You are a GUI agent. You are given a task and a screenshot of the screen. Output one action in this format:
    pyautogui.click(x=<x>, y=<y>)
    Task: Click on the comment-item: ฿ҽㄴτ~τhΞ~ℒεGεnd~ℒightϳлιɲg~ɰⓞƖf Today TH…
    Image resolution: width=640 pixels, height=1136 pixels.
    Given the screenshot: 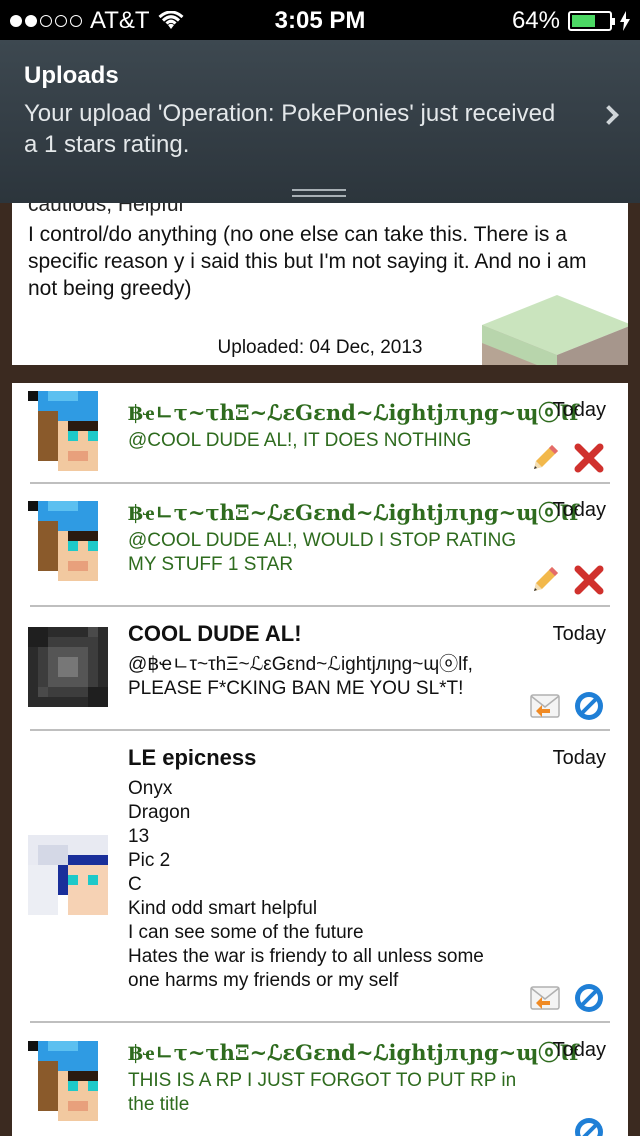 What is the action you would take?
    pyautogui.click(x=320, y=1079)
    